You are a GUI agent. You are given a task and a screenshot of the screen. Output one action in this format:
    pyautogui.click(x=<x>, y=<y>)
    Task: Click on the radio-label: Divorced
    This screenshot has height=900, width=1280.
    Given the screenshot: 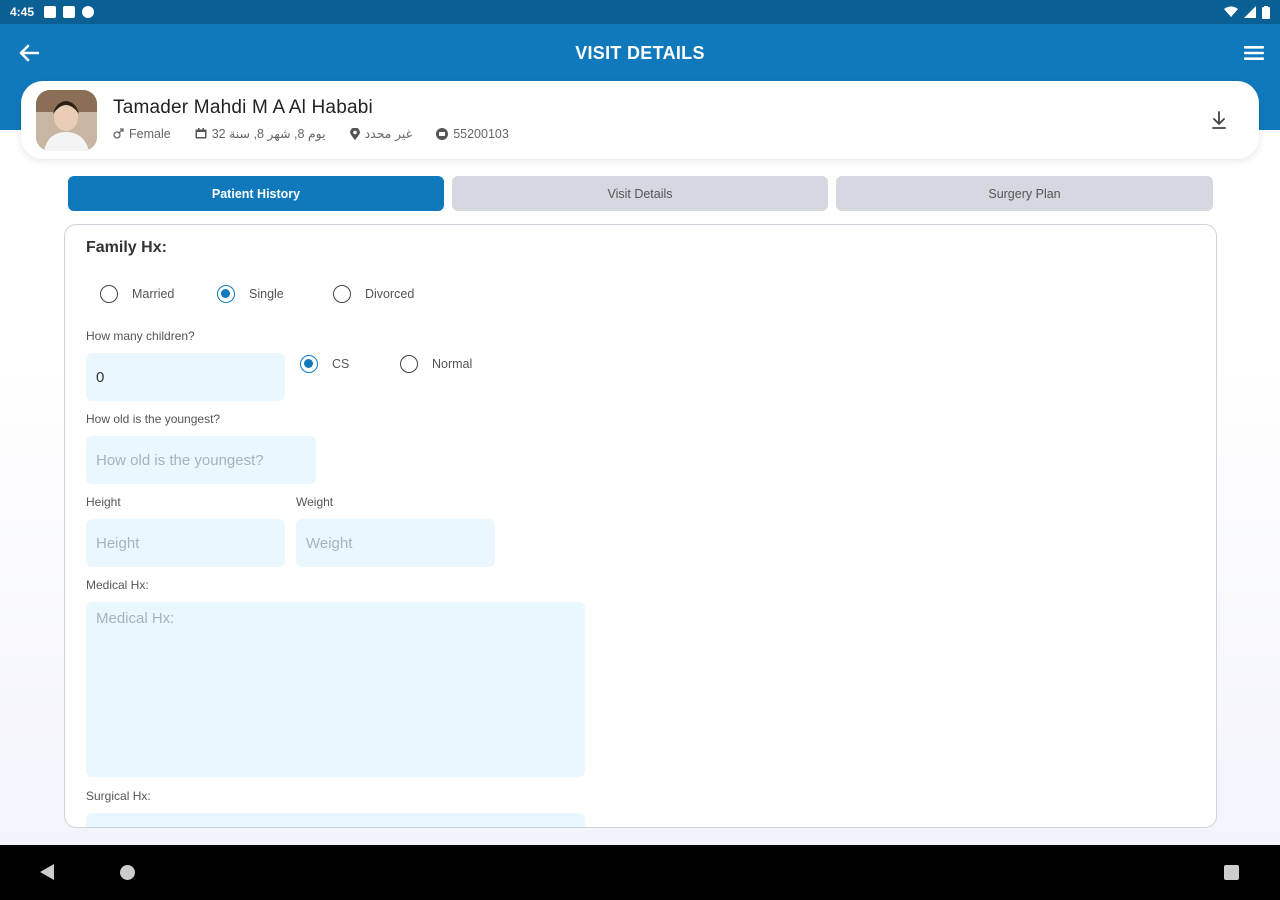 What is the action you would take?
    pyautogui.click(x=390, y=294)
    